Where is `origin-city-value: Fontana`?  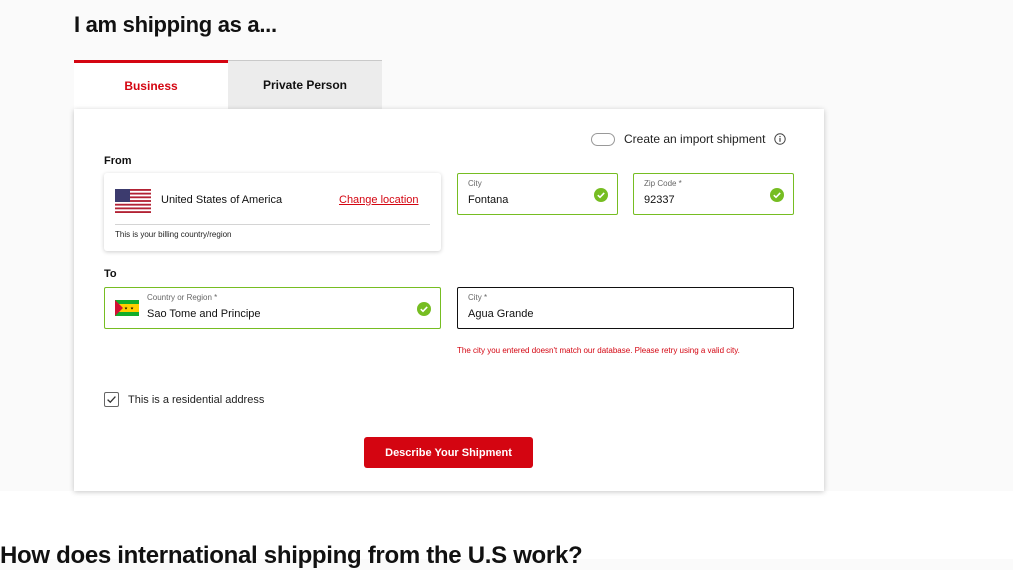 origin-city-value: Fontana is located at coordinates (488, 200).